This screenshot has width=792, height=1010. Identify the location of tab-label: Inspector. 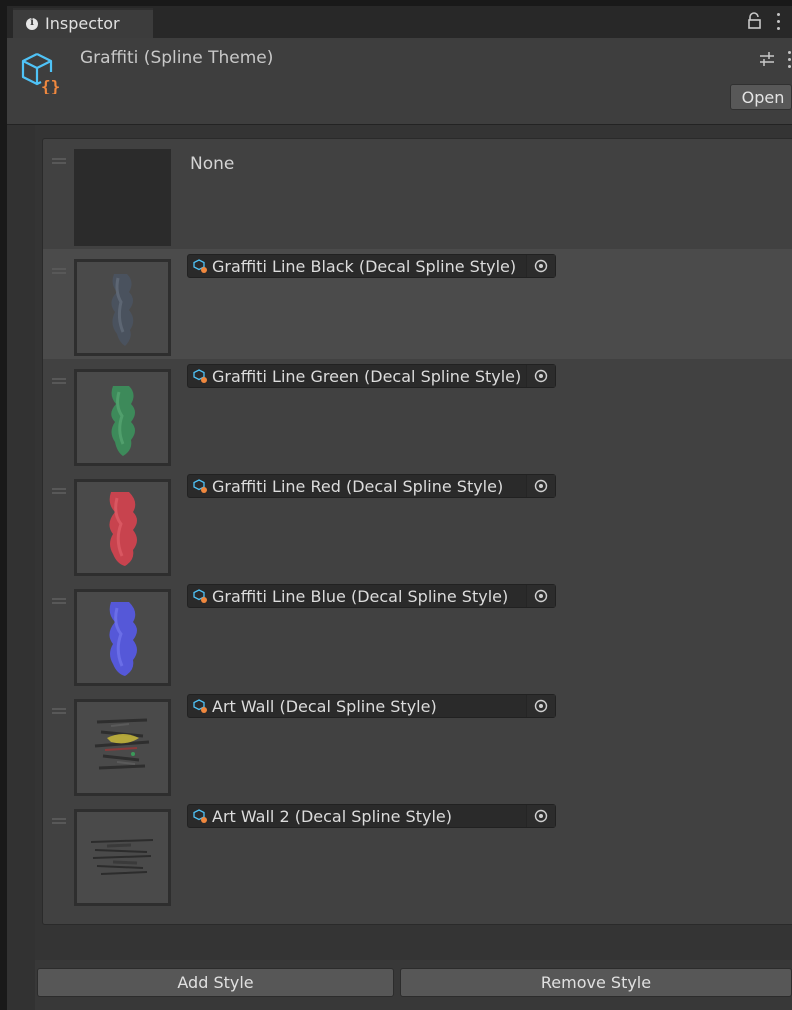
(82, 23).